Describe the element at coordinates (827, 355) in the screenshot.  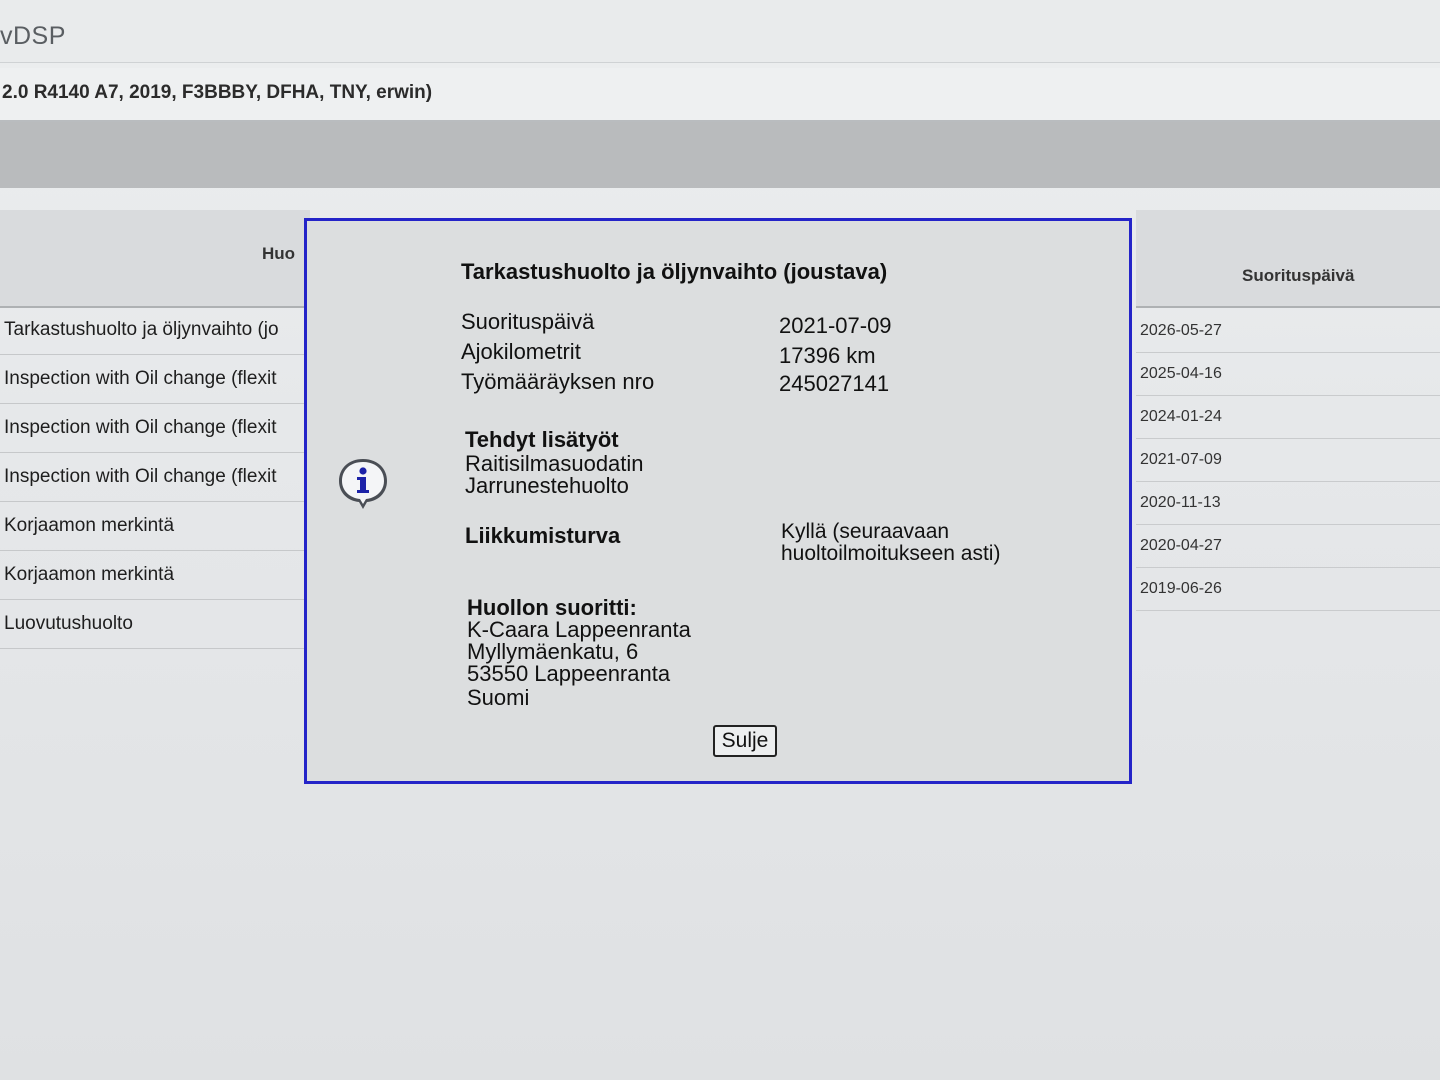
I see `mileage-value: 17396 km` at that location.